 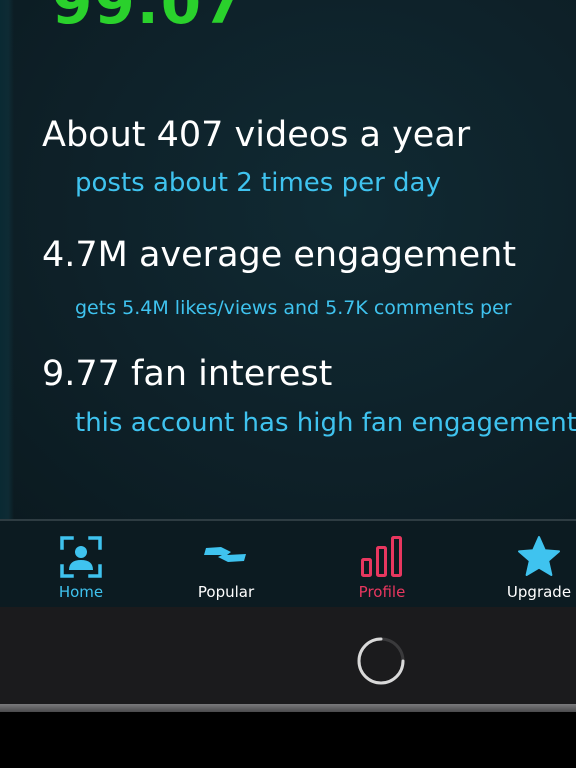 I want to click on tab-upgrade: Upgrade, so click(x=527, y=564).